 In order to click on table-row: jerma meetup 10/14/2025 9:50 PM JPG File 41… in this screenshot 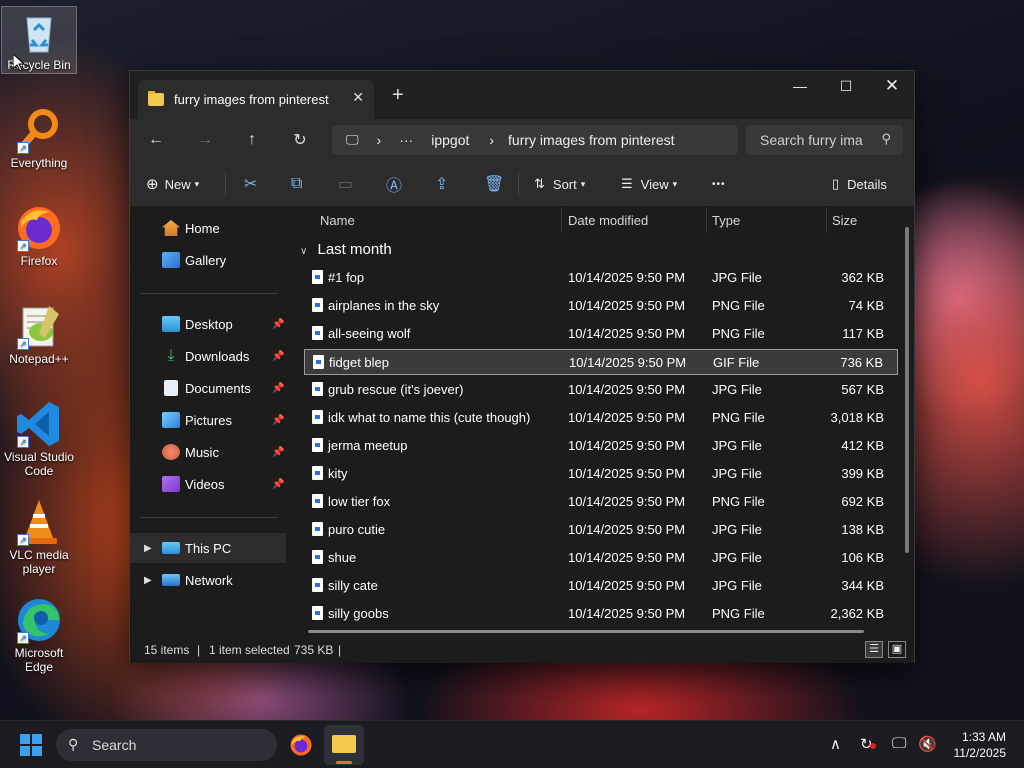, I will do `click(601, 446)`.